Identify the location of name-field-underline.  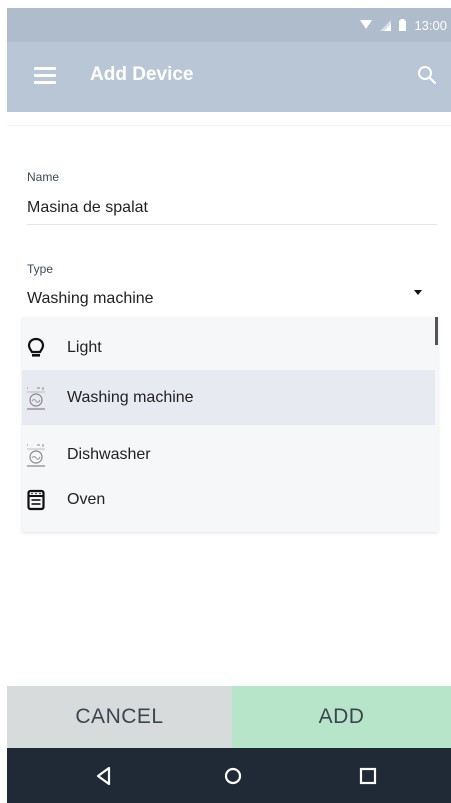
(232, 224).